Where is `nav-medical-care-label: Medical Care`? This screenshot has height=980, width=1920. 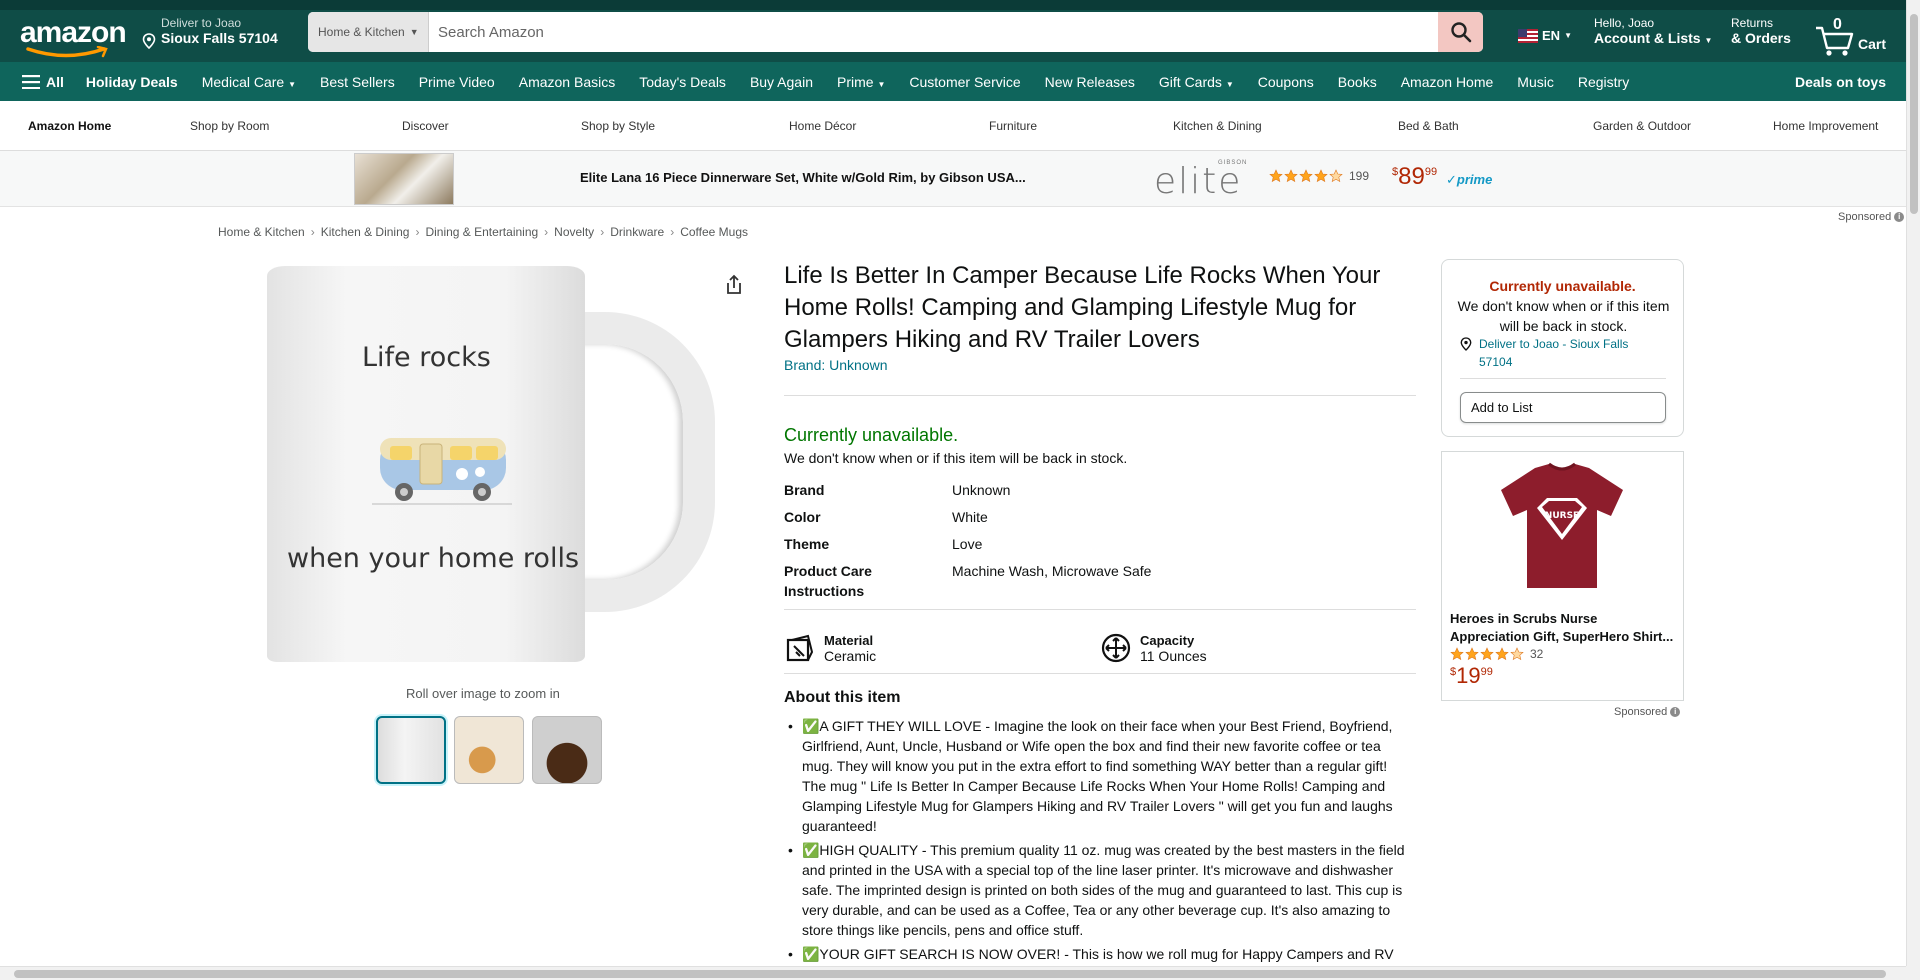
nav-medical-care-label: Medical Care is located at coordinates (243, 81).